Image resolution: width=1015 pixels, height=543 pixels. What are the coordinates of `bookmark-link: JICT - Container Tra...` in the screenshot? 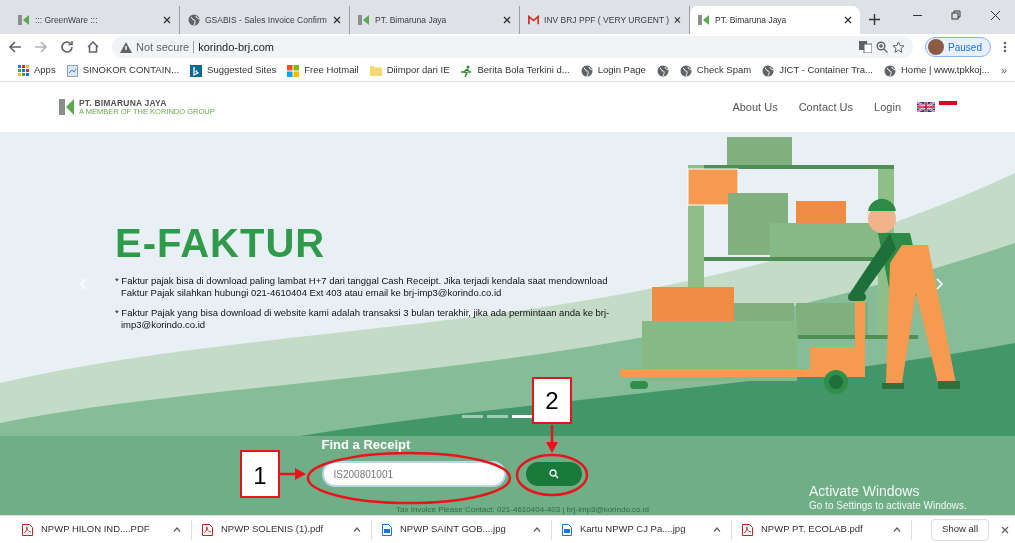 It's located at (826, 70).